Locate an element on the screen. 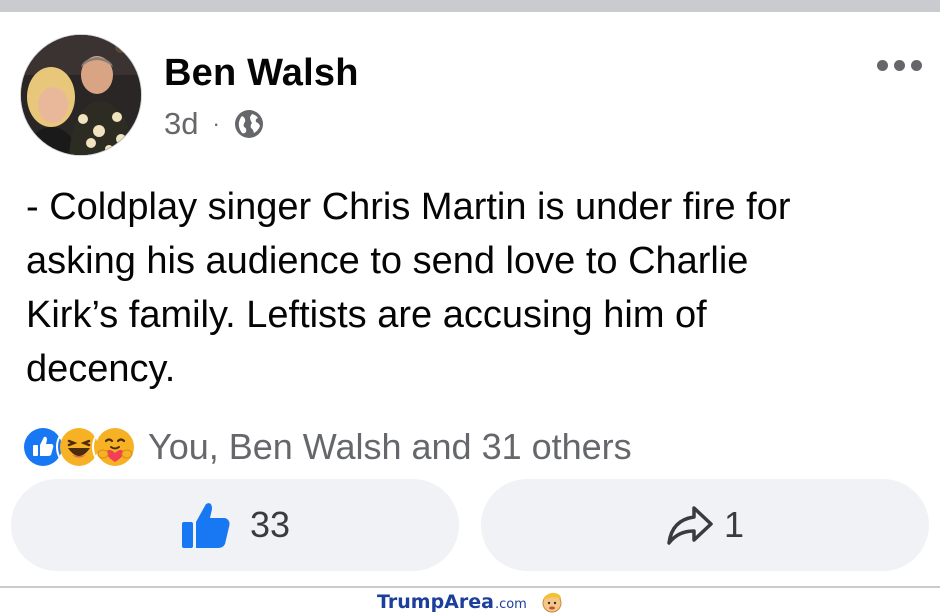 The width and height of the screenshot is (940, 616). avatar-photo is located at coordinates (81, 95).